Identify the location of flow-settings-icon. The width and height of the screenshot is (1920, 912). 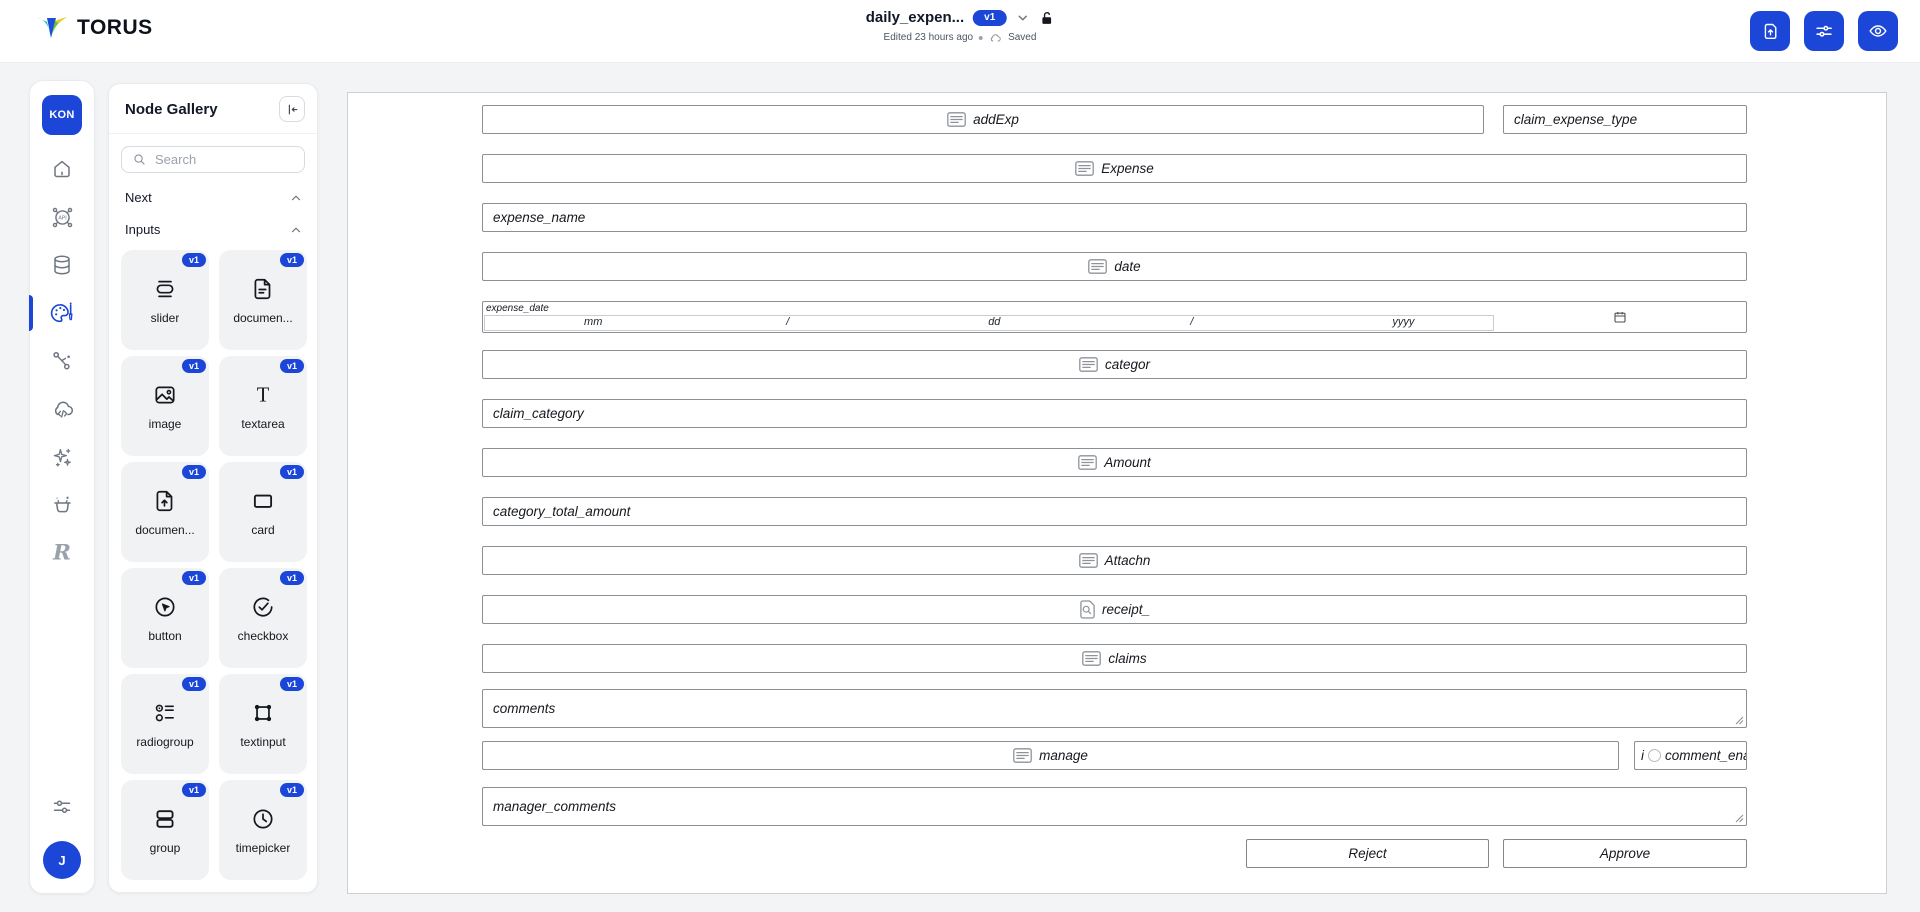
(1824, 31).